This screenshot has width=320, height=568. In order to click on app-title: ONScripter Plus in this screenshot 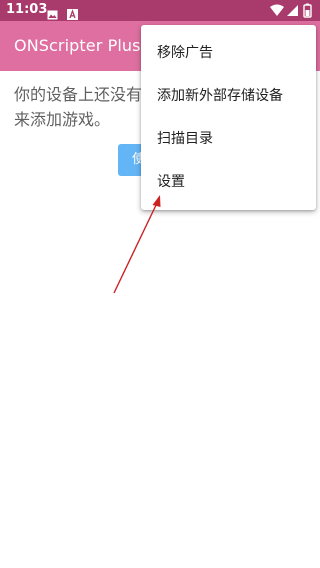, I will do `click(77, 45)`.